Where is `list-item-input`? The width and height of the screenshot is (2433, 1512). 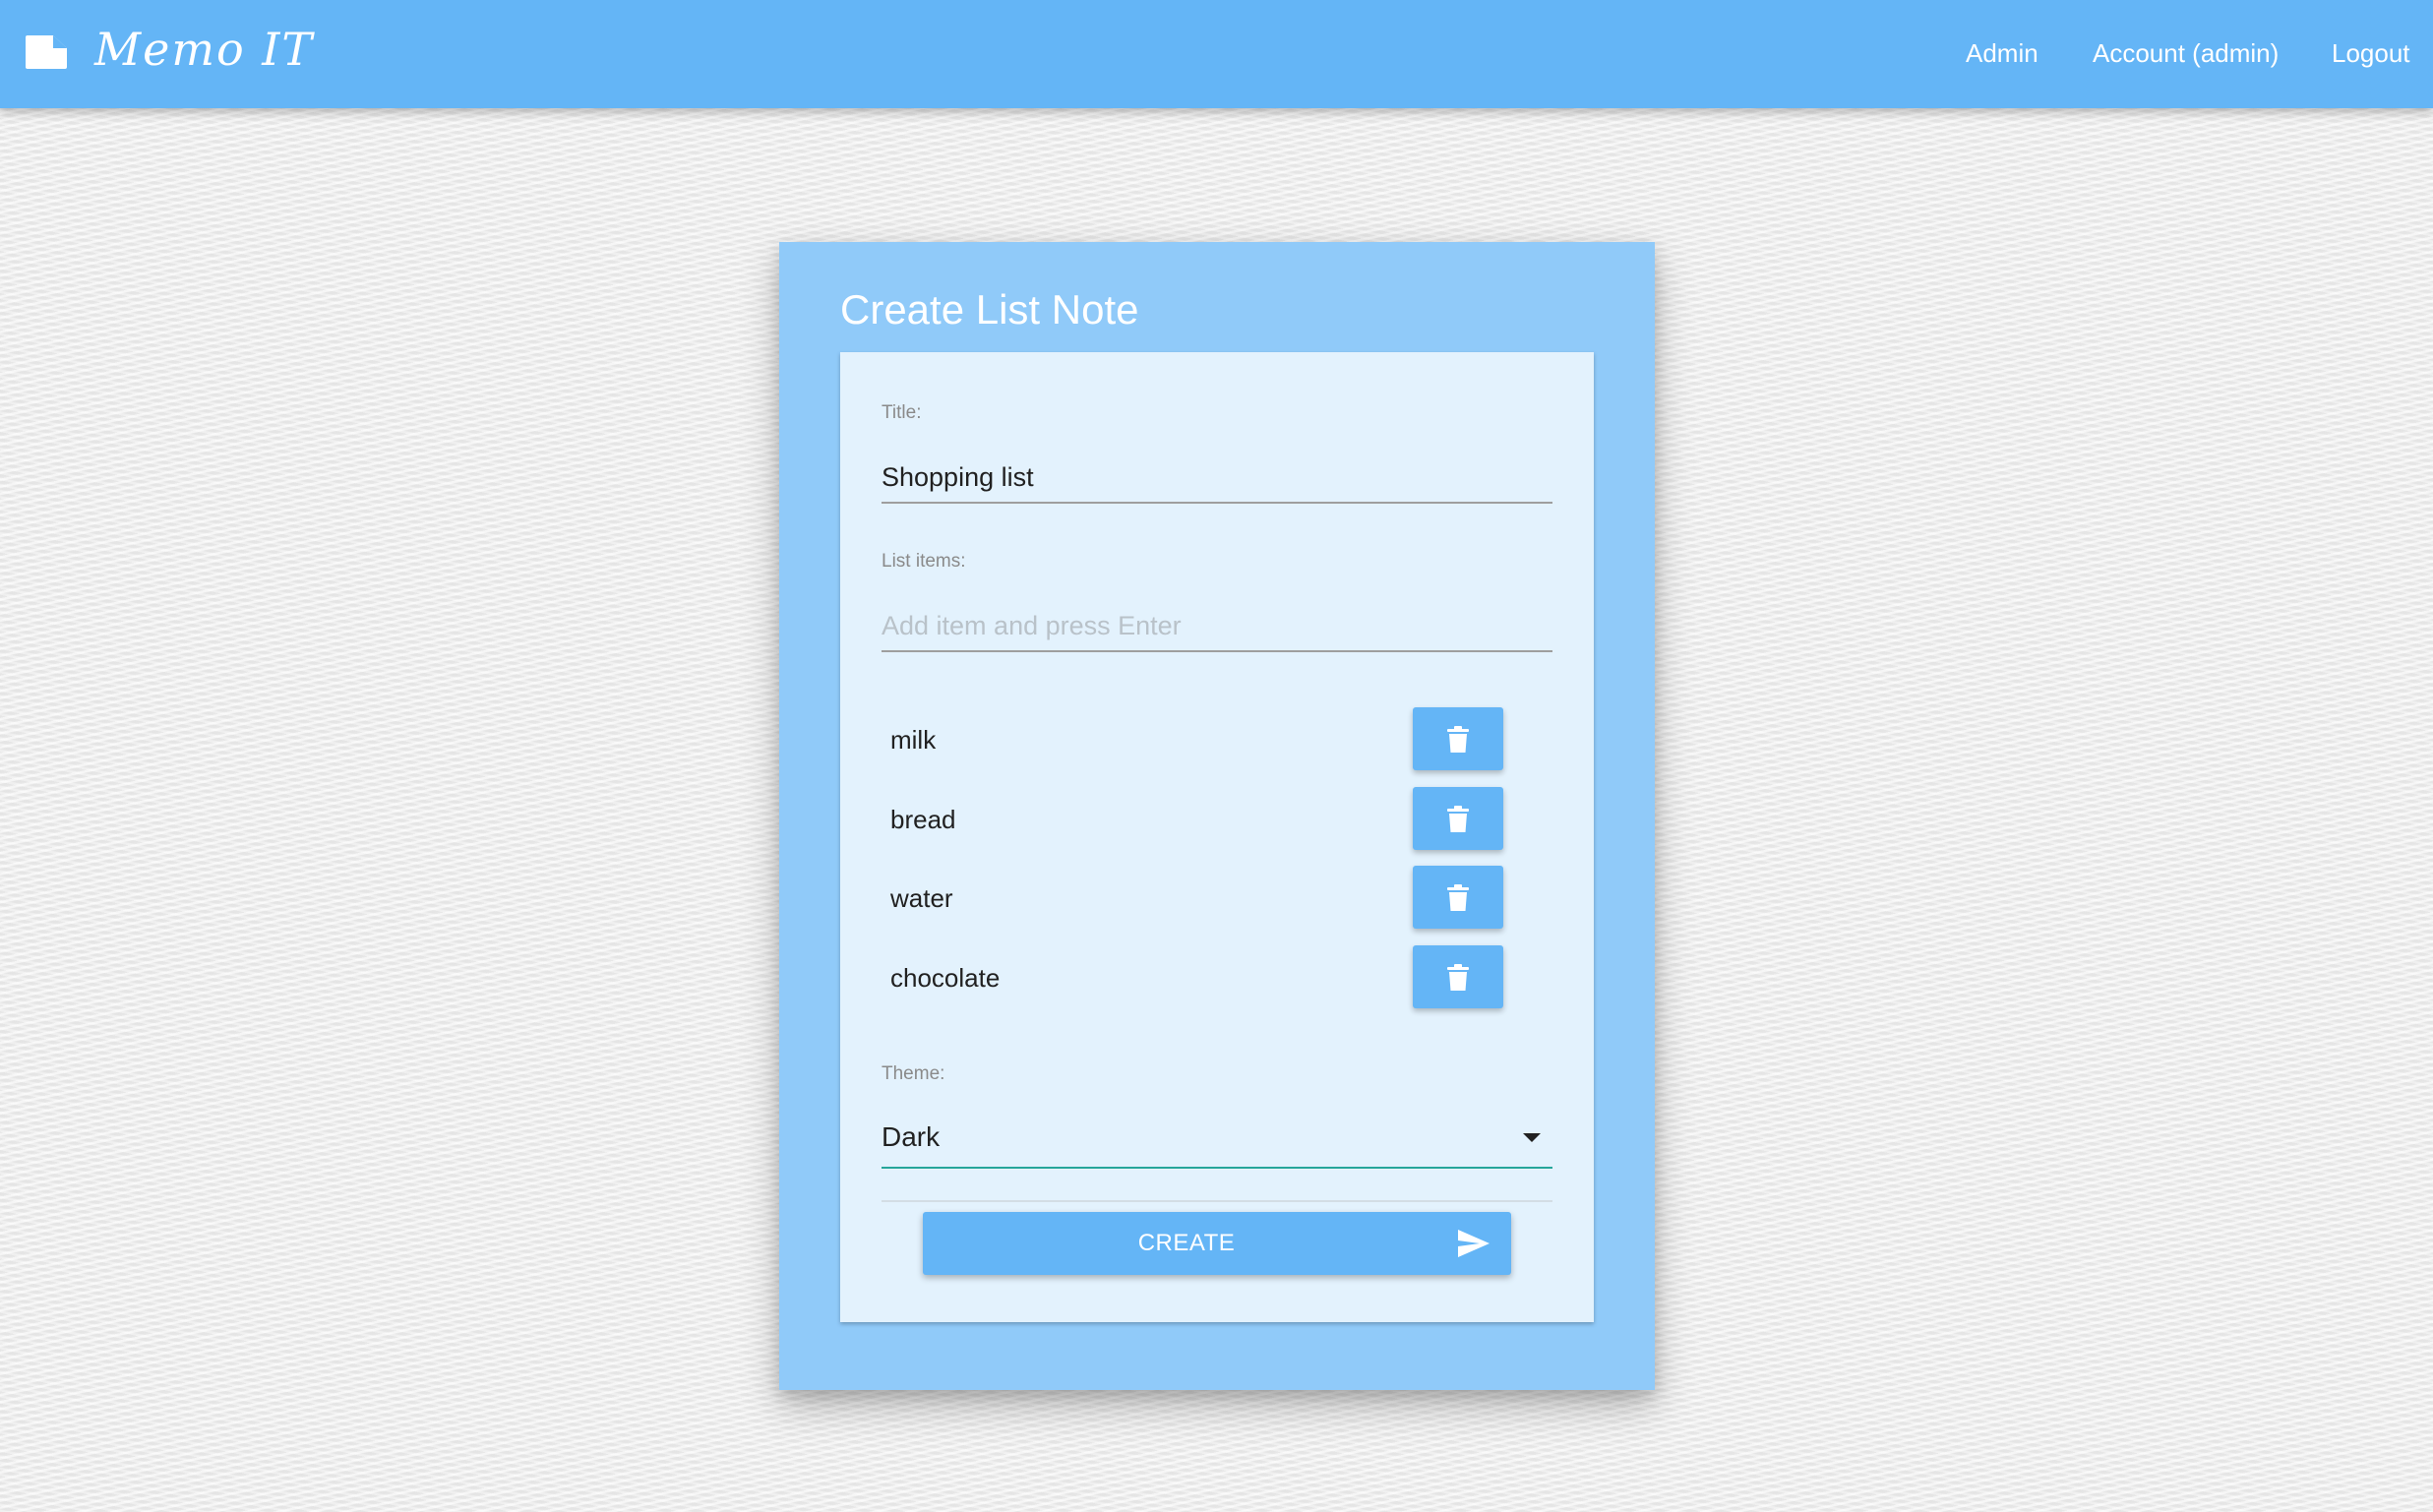 list-item-input is located at coordinates (1217, 626).